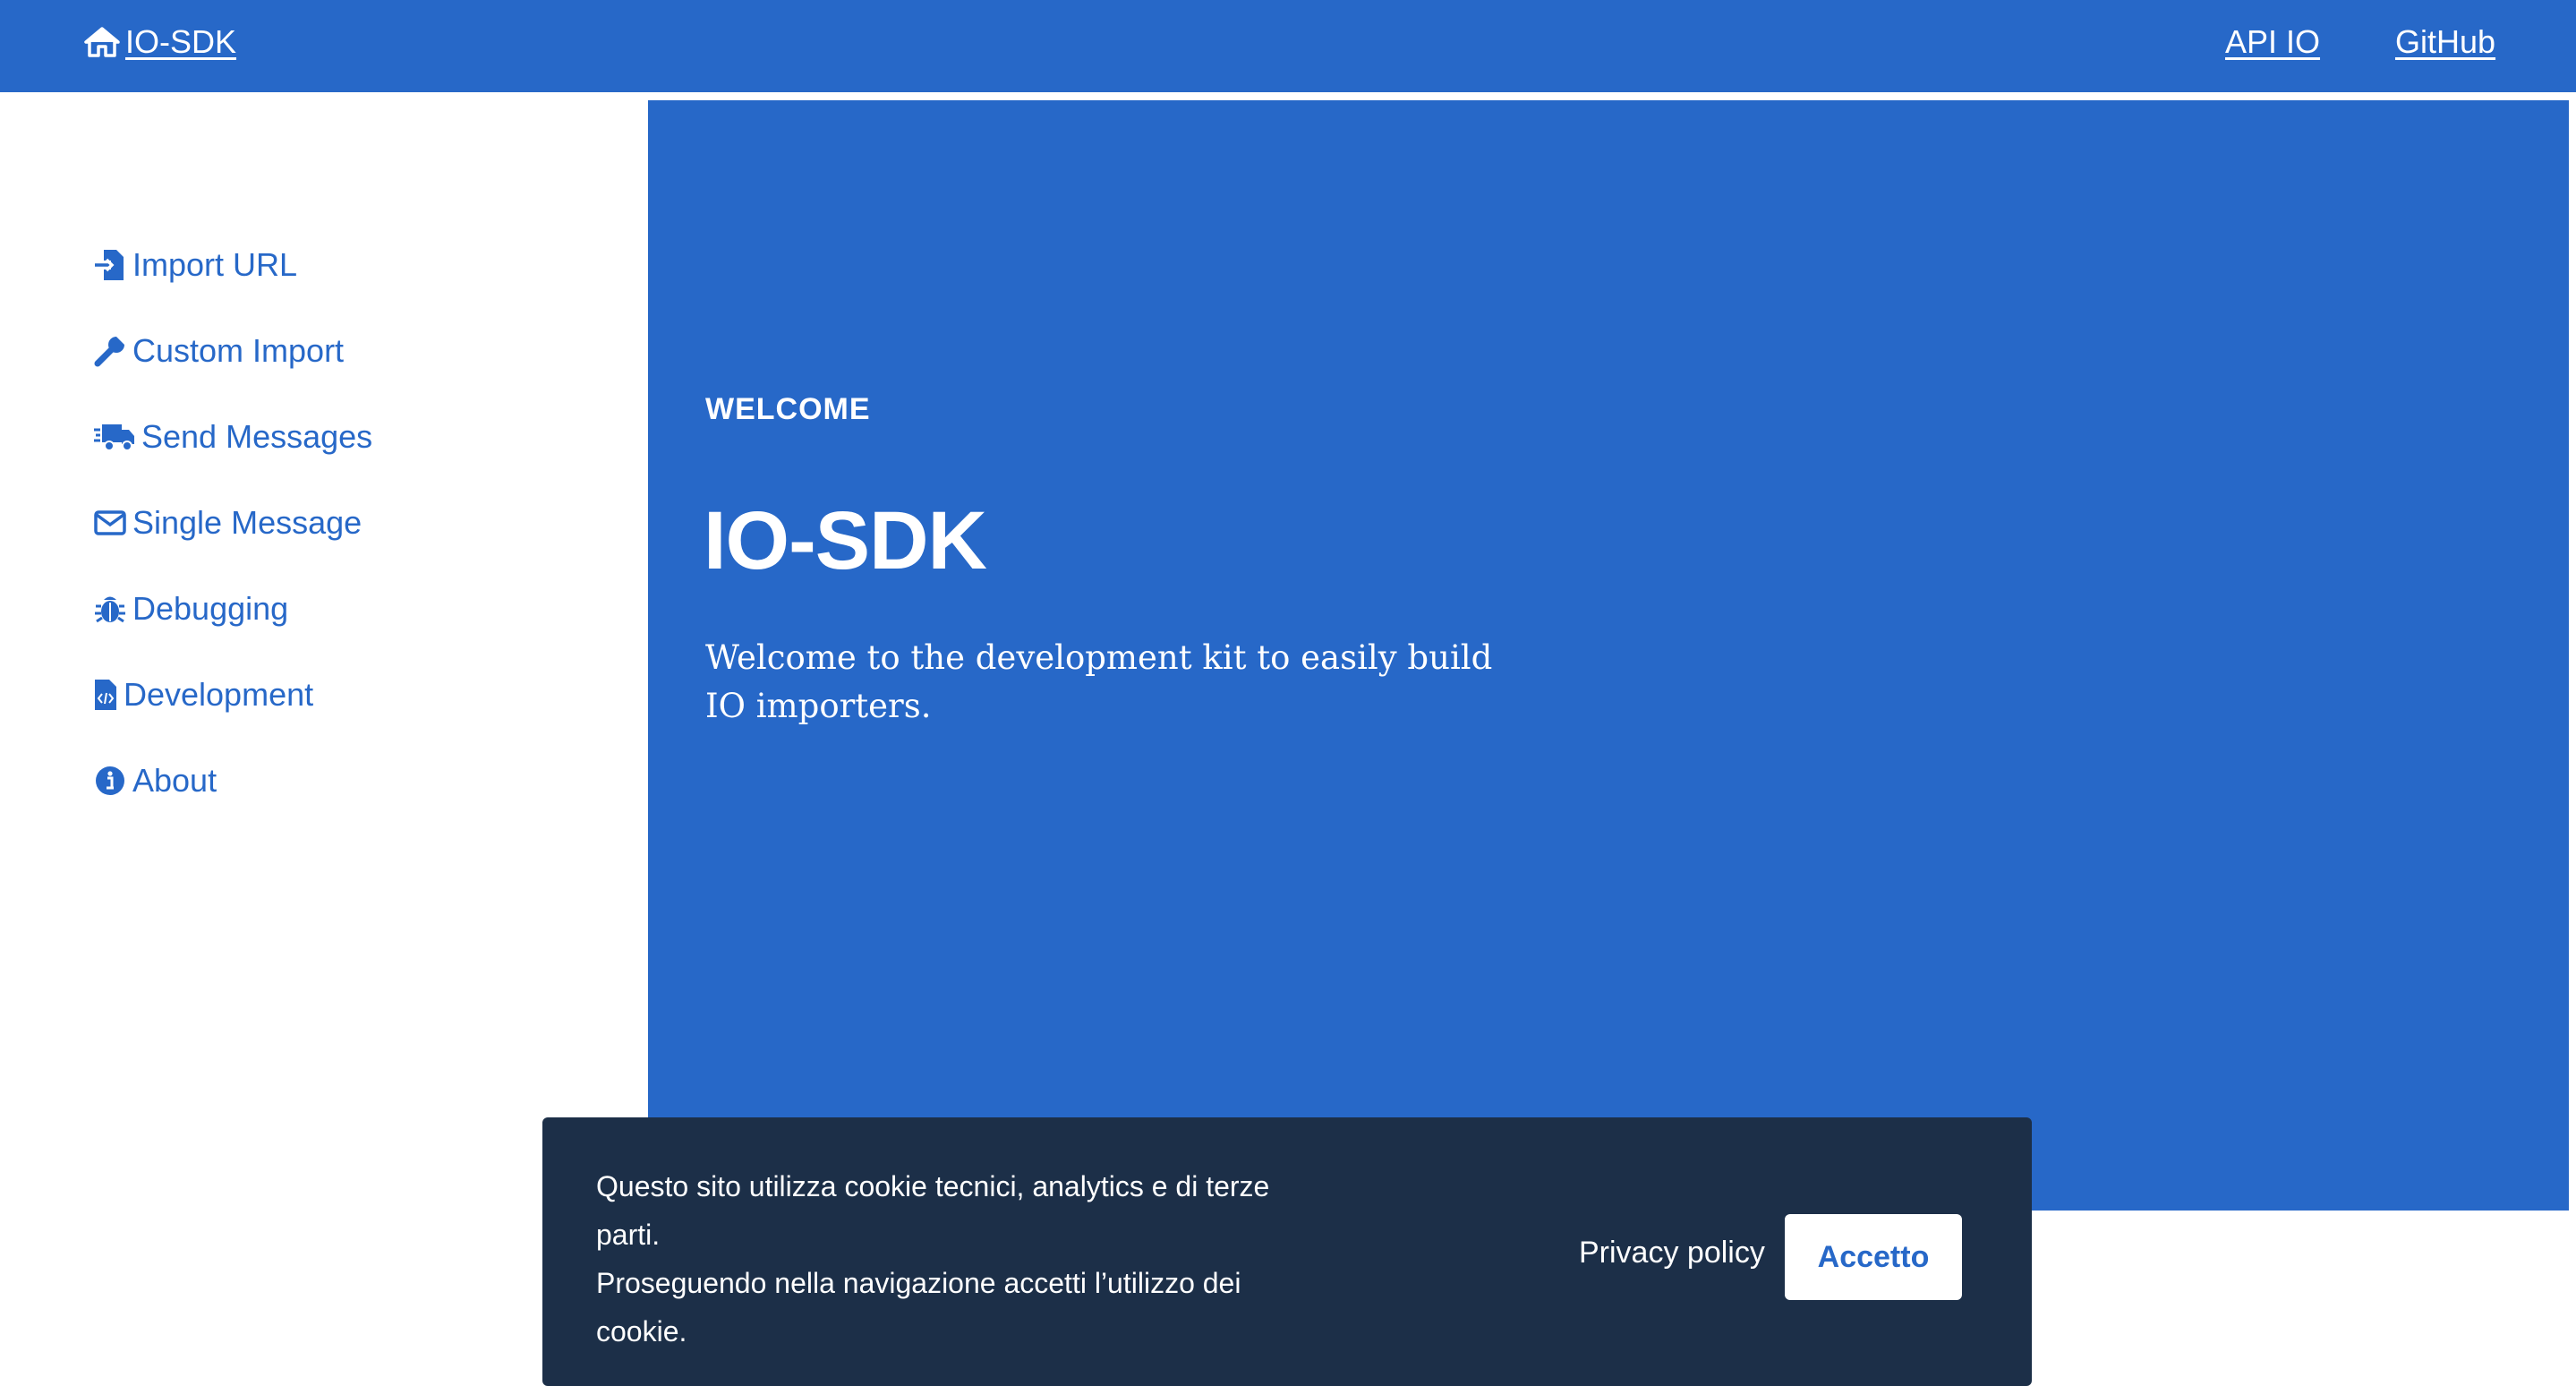 This screenshot has height=1386, width=2576. What do you see at coordinates (210, 608) in the screenshot?
I see `sidebar-item-label: Debugging` at bounding box center [210, 608].